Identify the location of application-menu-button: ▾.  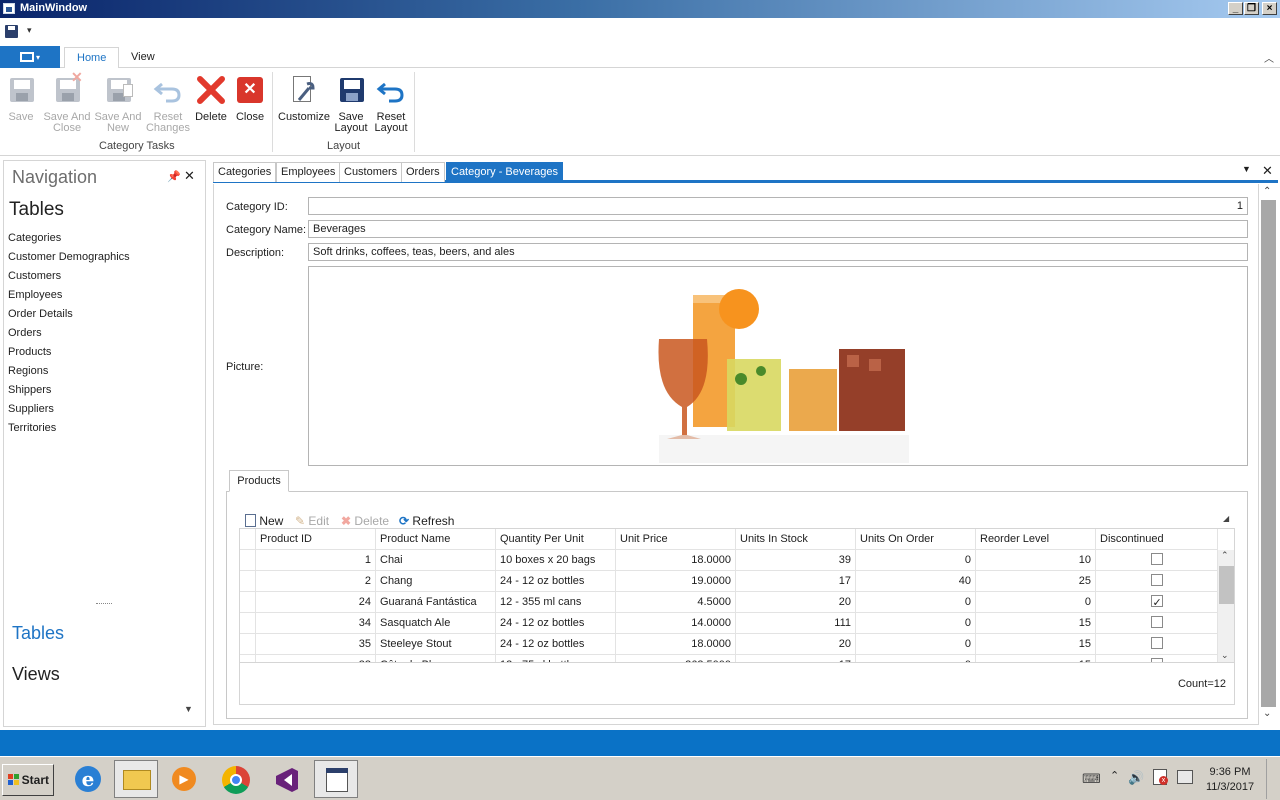
(30, 57).